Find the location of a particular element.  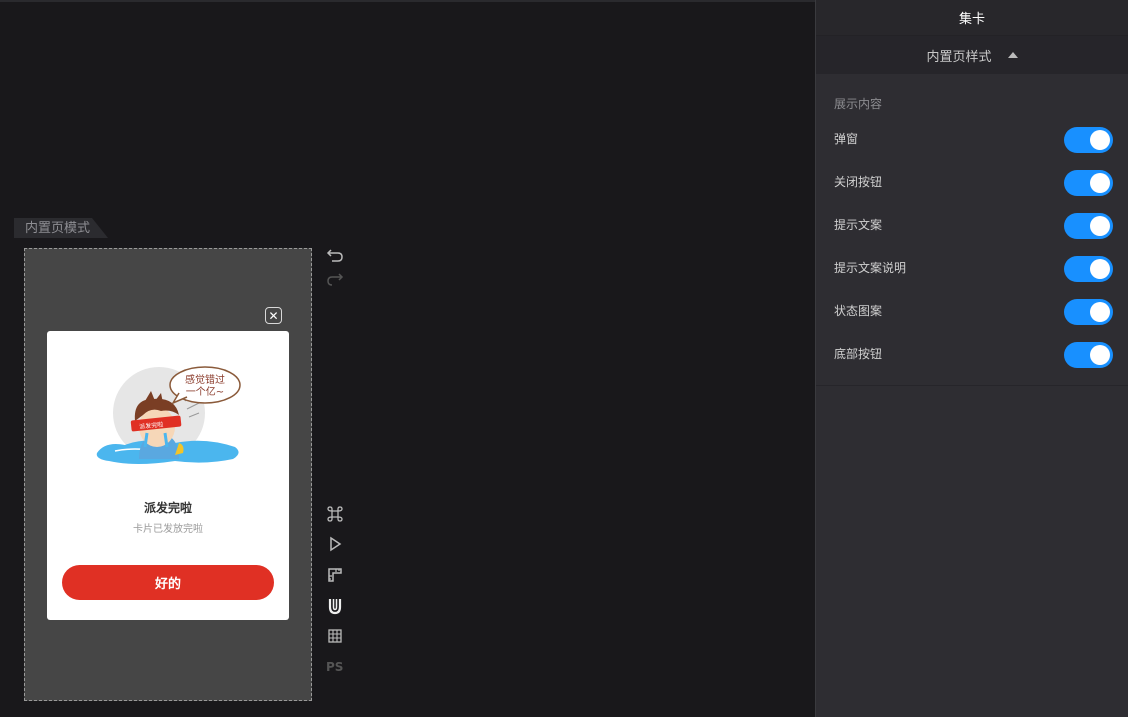

group-label: 展示内容 is located at coordinates (858, 104).